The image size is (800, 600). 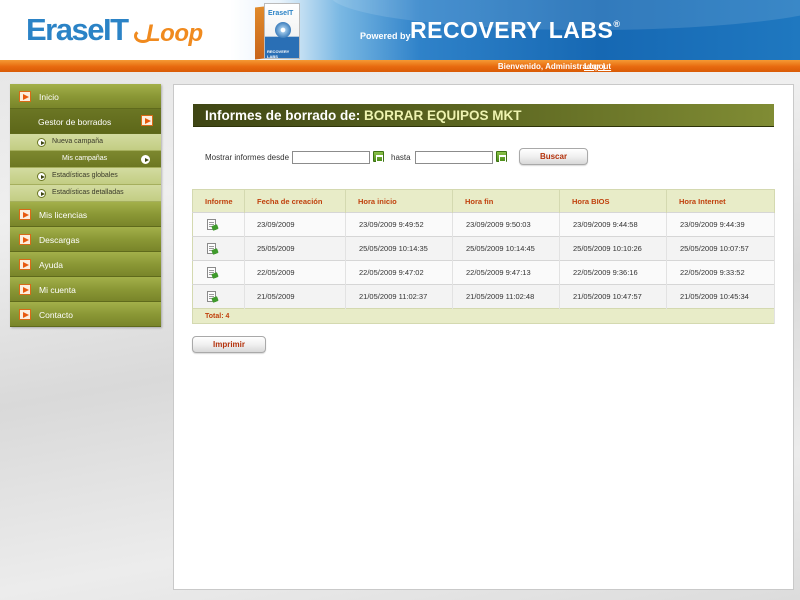 What do you see at coordinates (295, 201) in the screenshot?
I see `column-header: Fecha de creación` at bounding box center [295, 201].